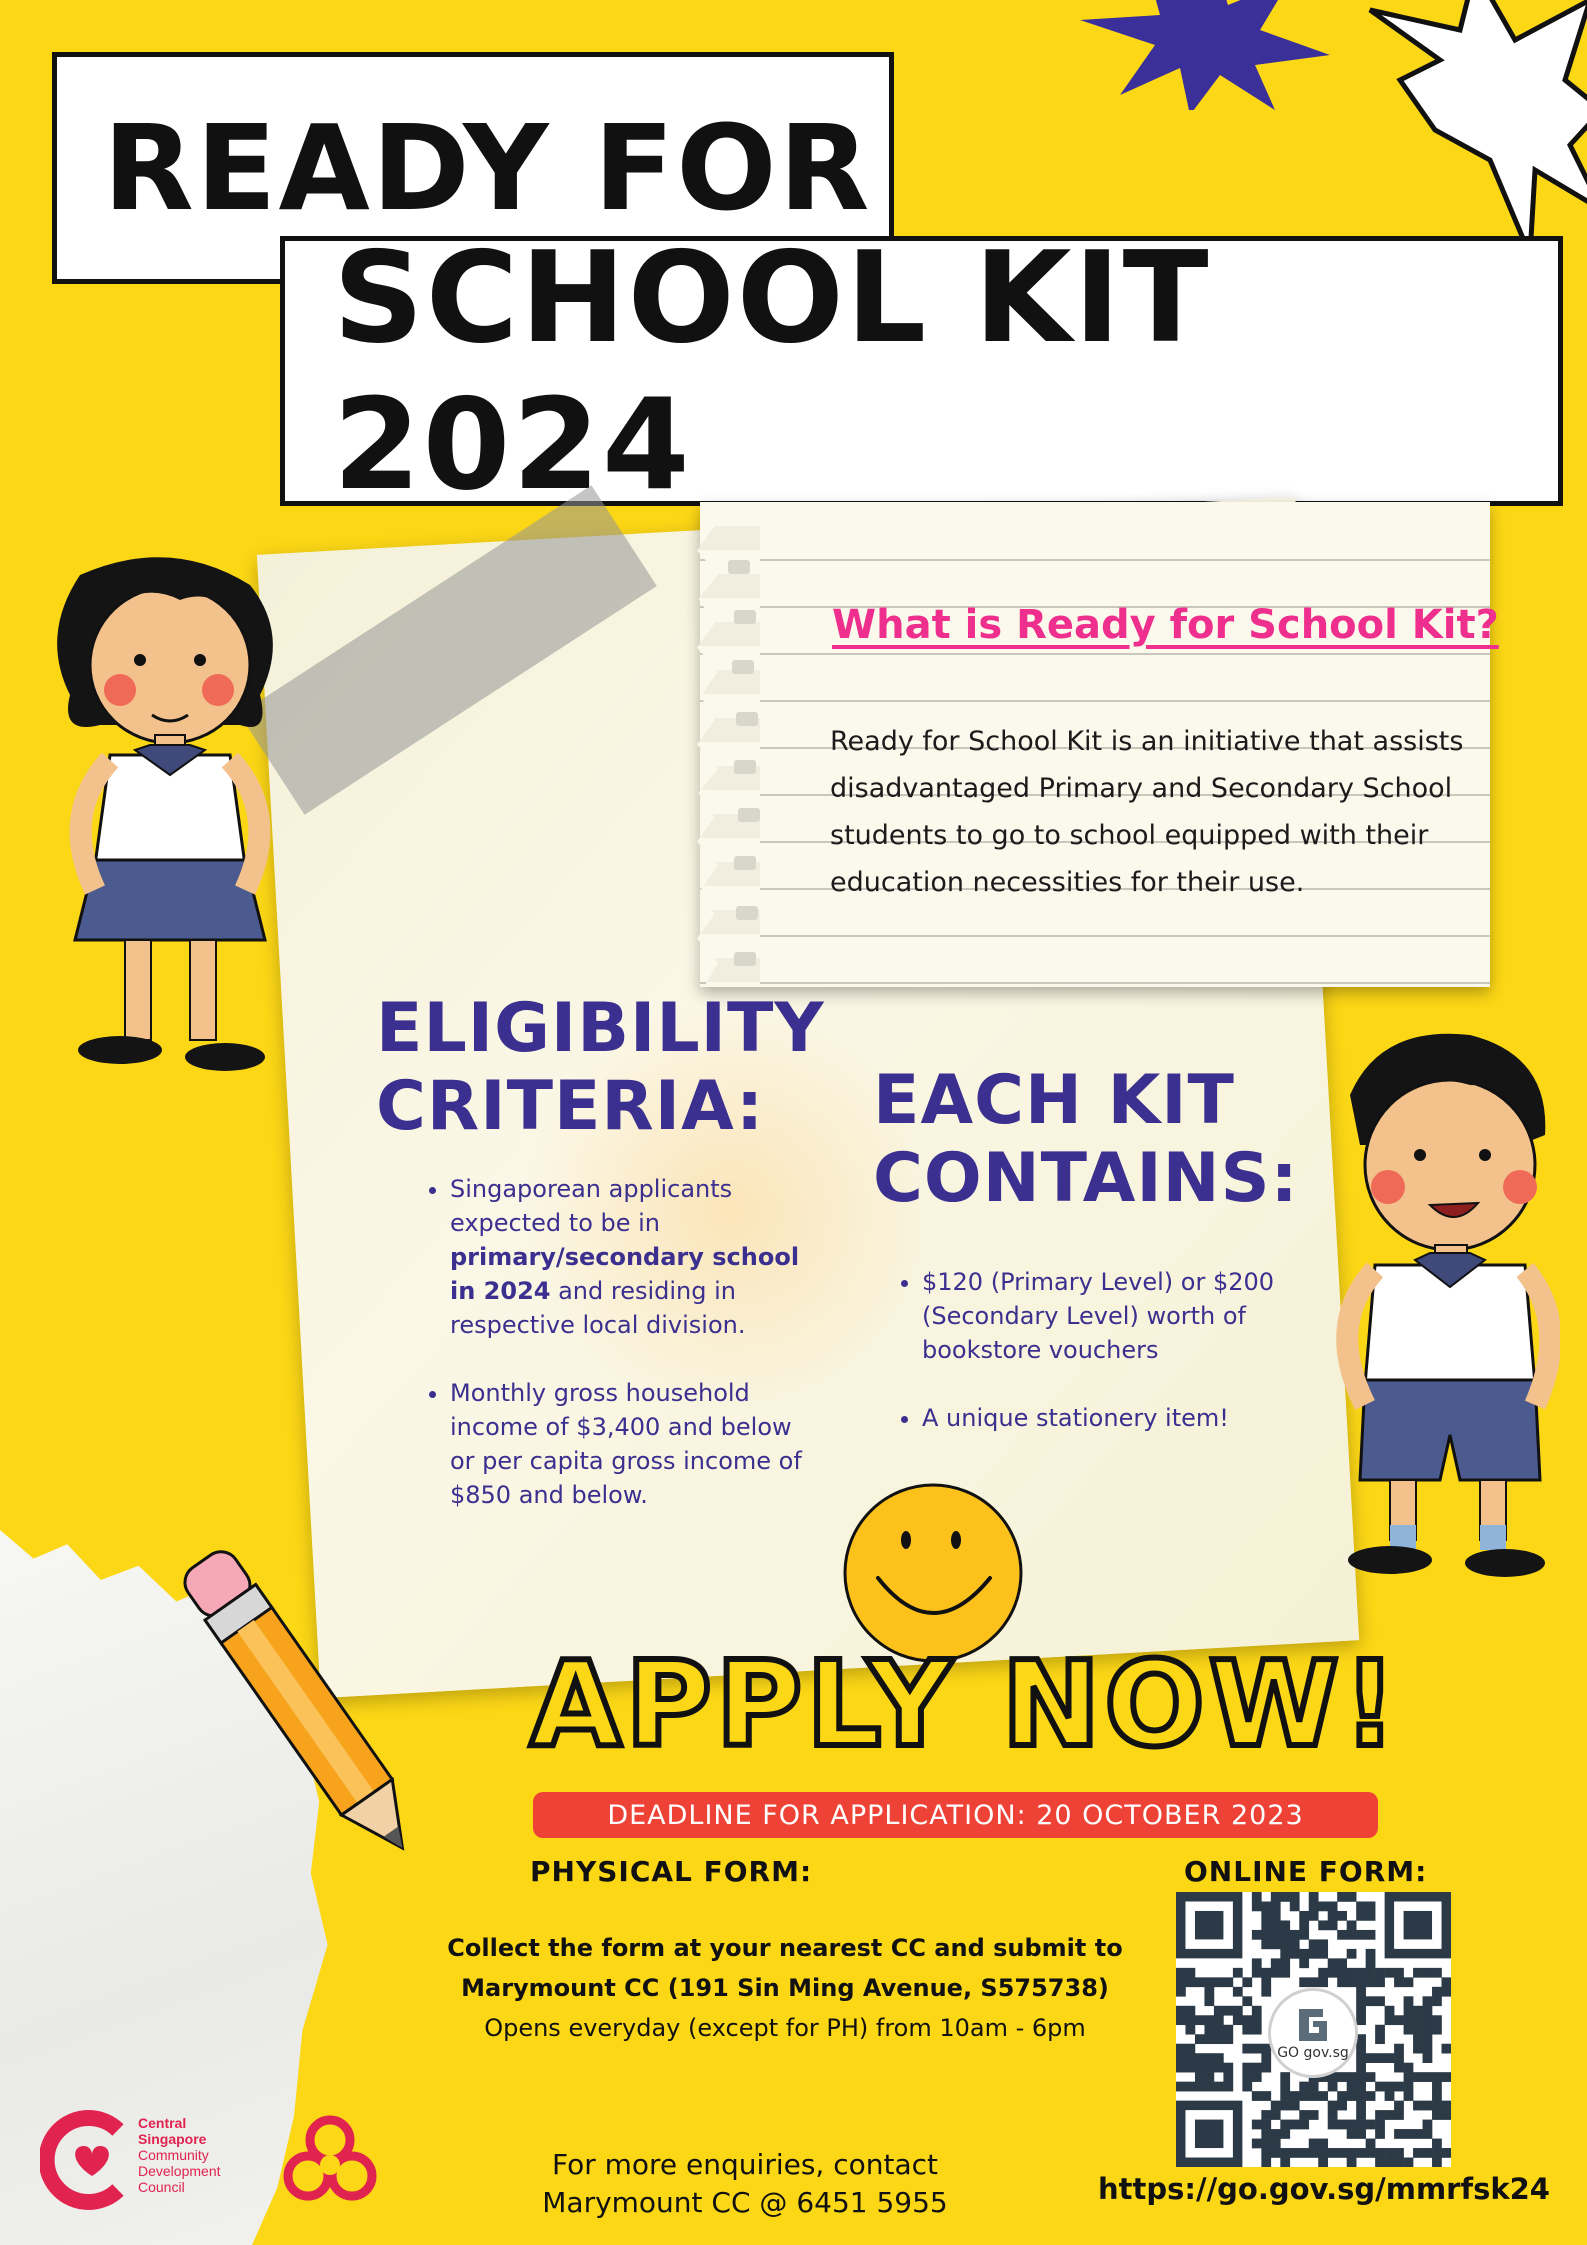 This screenshot has width=1587, height=2245. I want to click on kit-heading-line2: CONTAINS:, so click(1086, 1178).